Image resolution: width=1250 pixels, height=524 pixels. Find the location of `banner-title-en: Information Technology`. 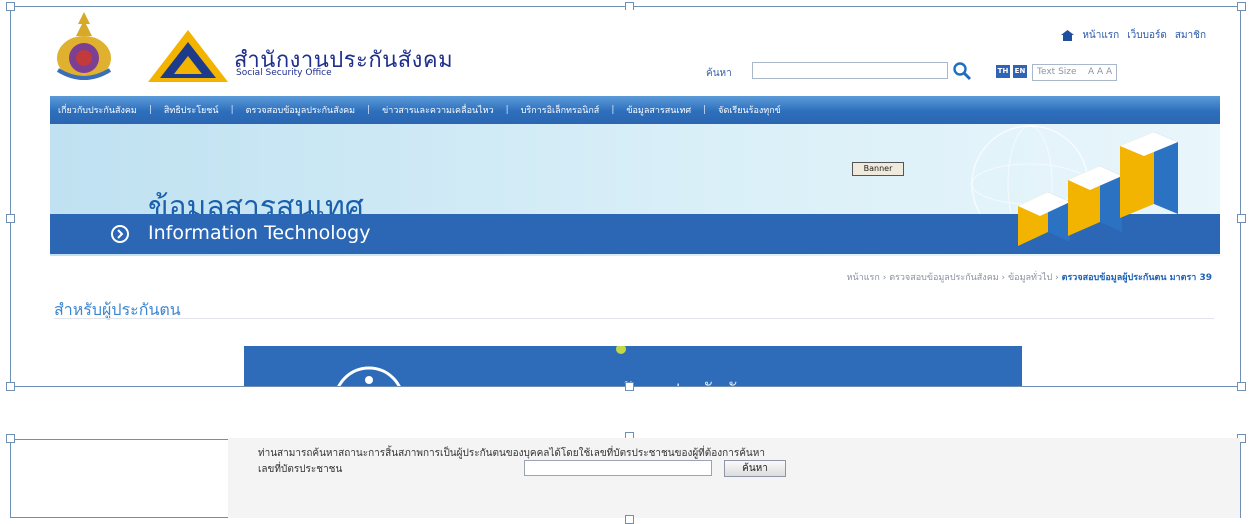

banner-title-en: Information Technology is located at coordinates (259, 233).